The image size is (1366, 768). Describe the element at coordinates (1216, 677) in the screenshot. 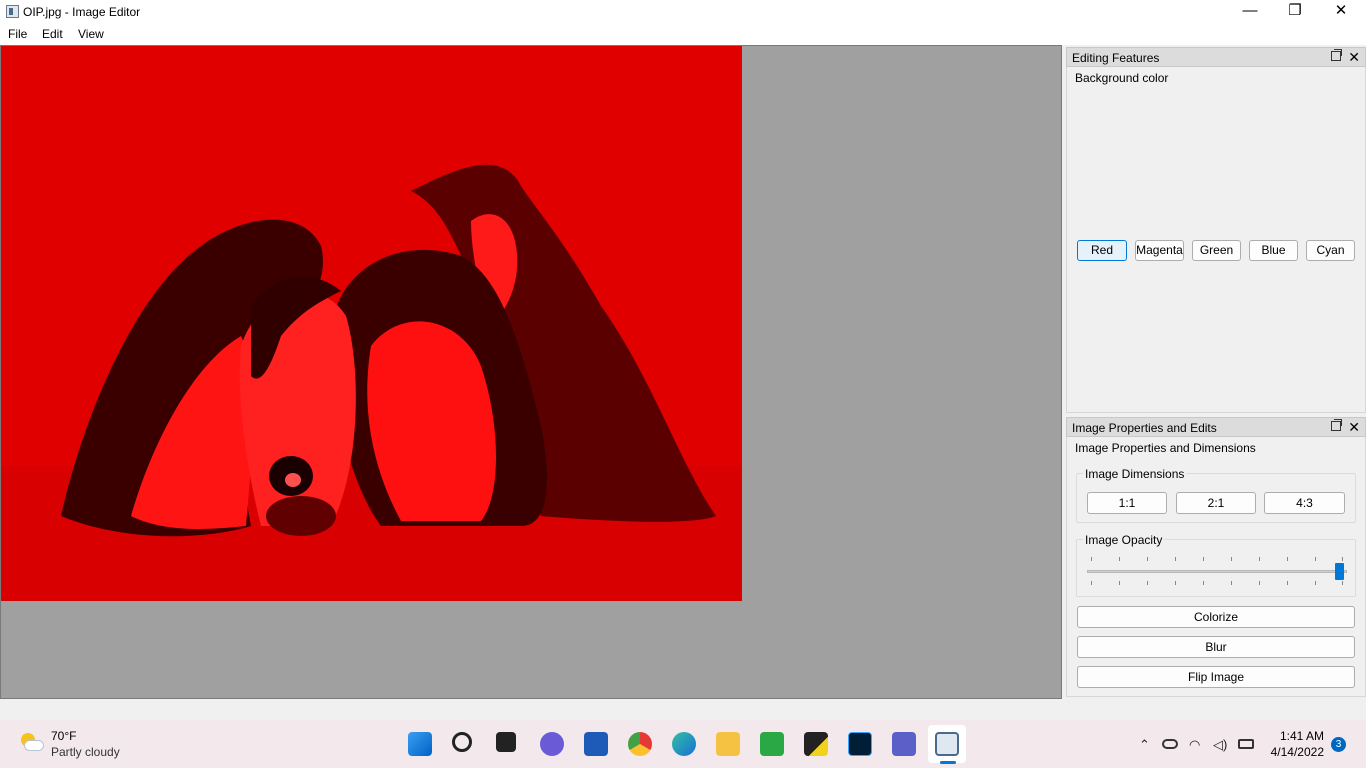

I see `flip-image-button: Flip Image` at that location.